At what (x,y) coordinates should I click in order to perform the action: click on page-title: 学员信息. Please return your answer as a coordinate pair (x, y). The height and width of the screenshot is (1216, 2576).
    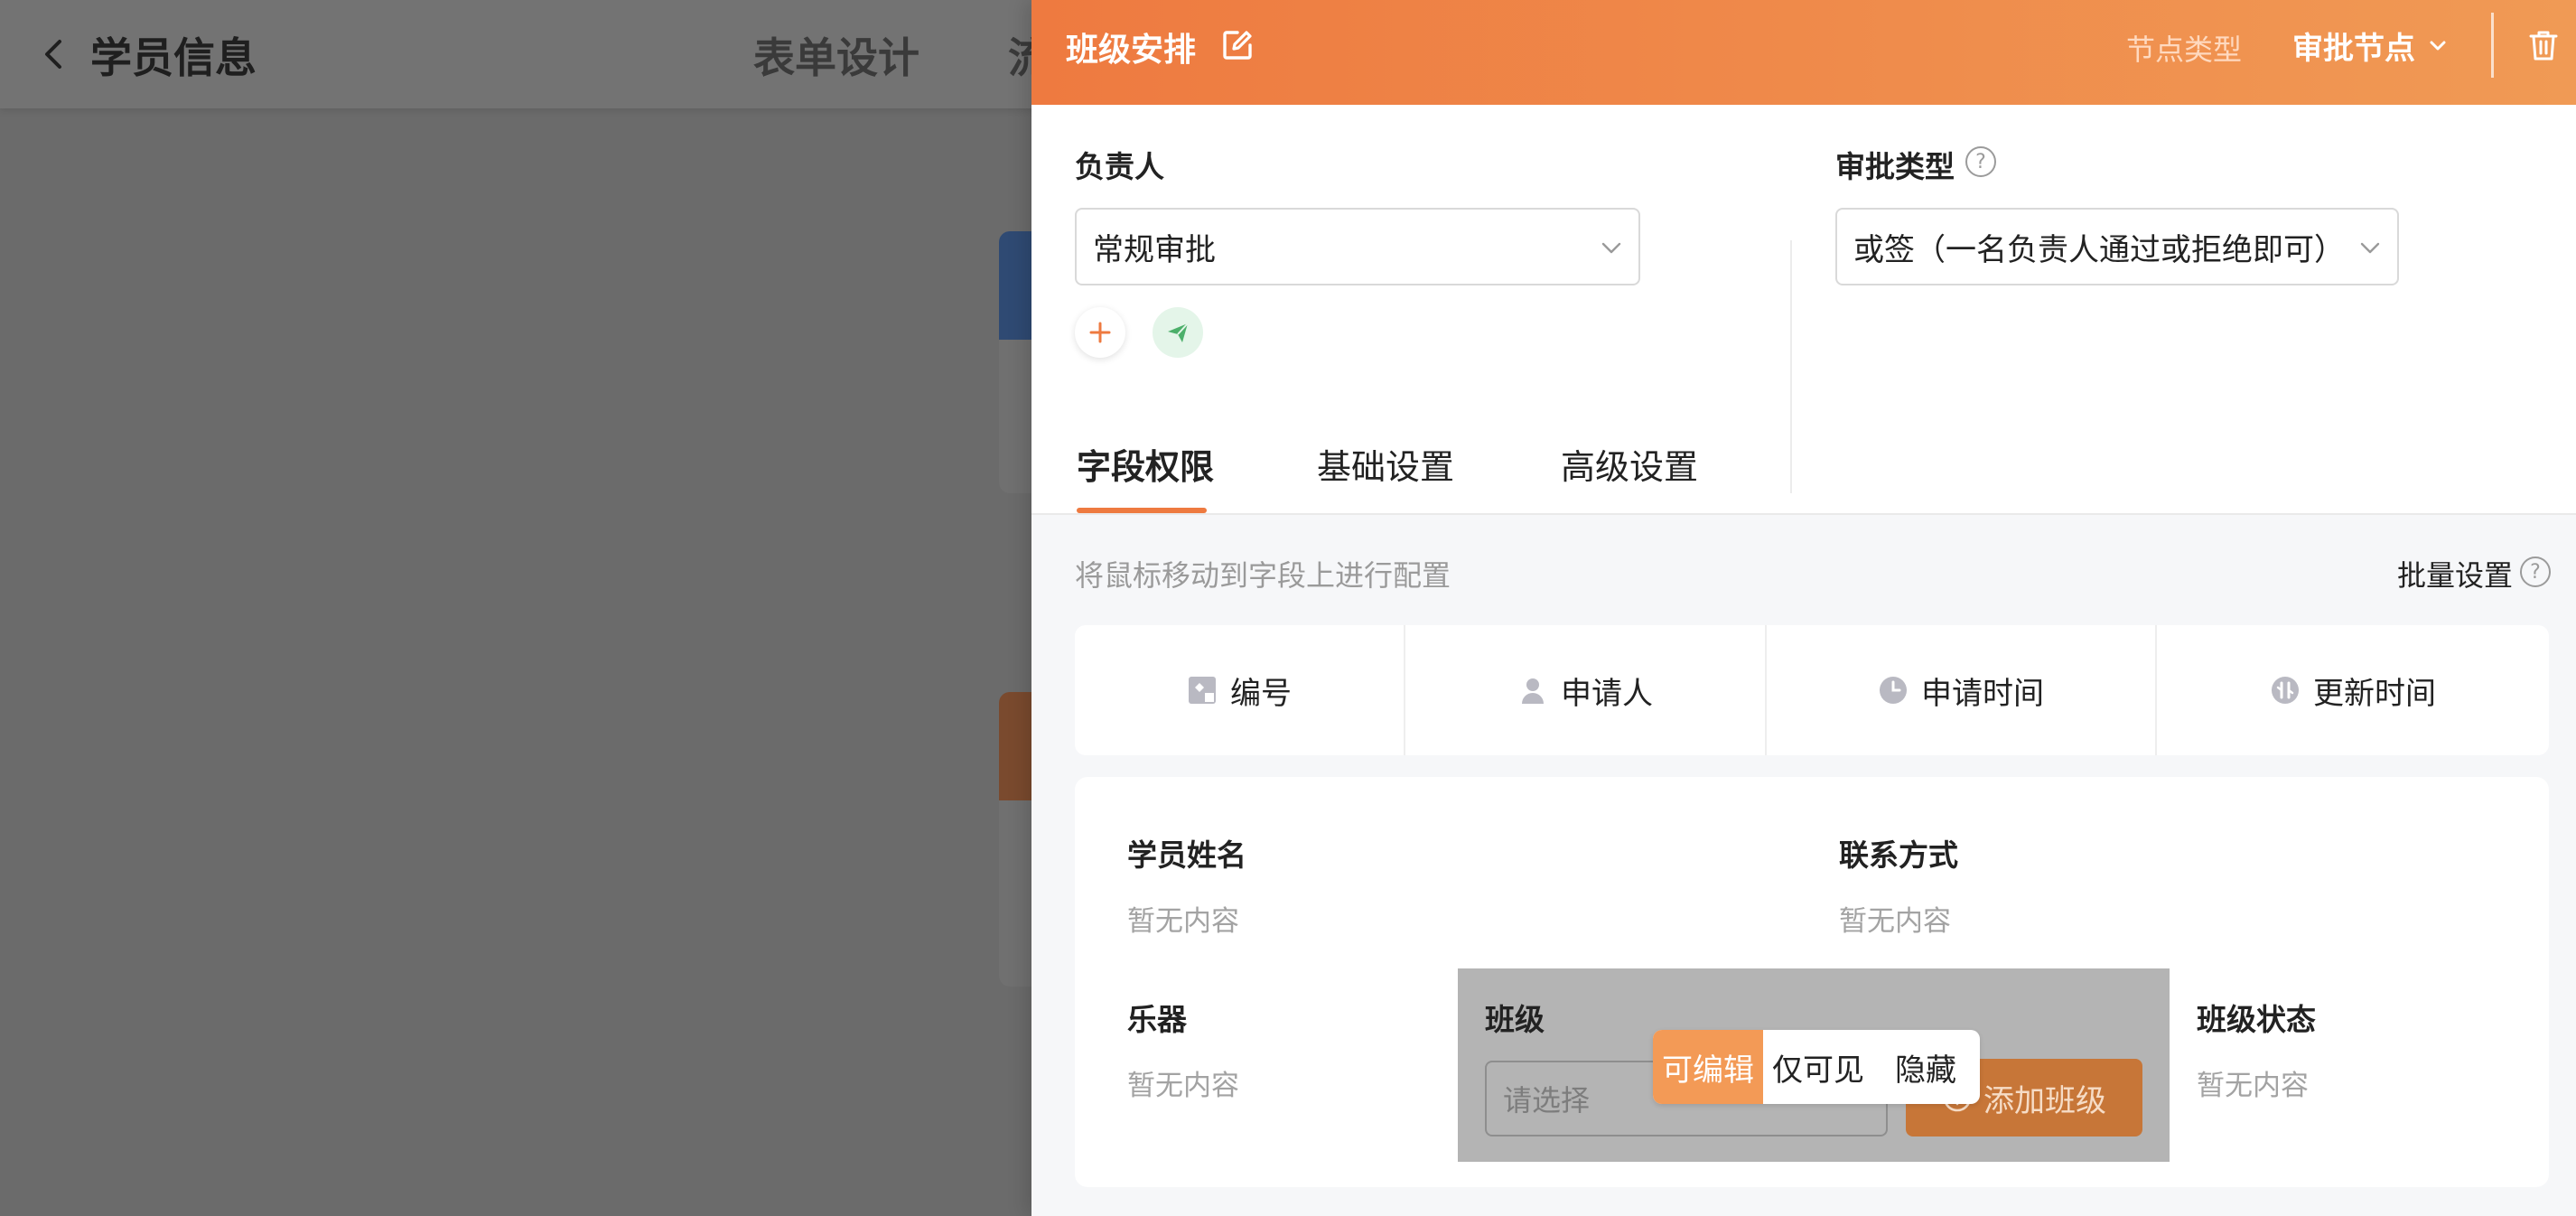
    Looking at the image, I should click on (173, 57).